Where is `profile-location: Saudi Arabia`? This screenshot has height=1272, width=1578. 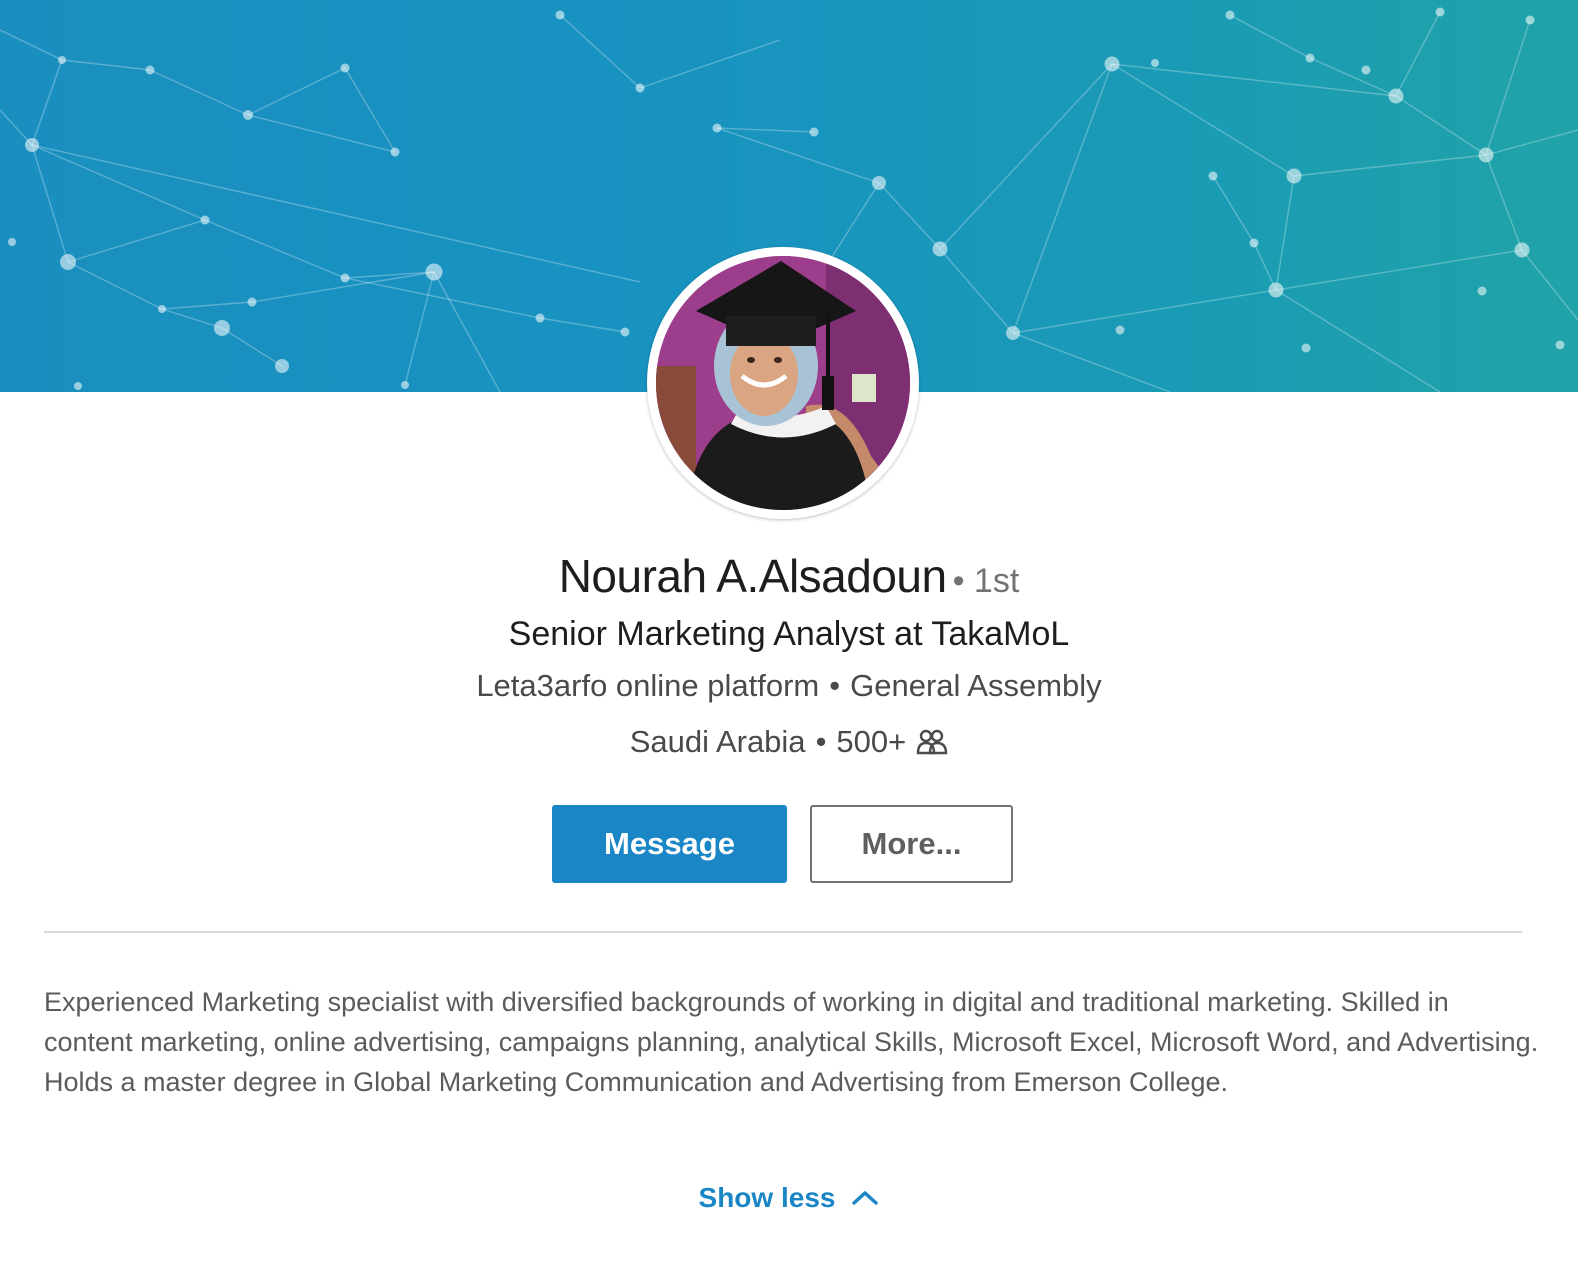 profile-location: Saudi Arabia is located at coordinates (717, 741).